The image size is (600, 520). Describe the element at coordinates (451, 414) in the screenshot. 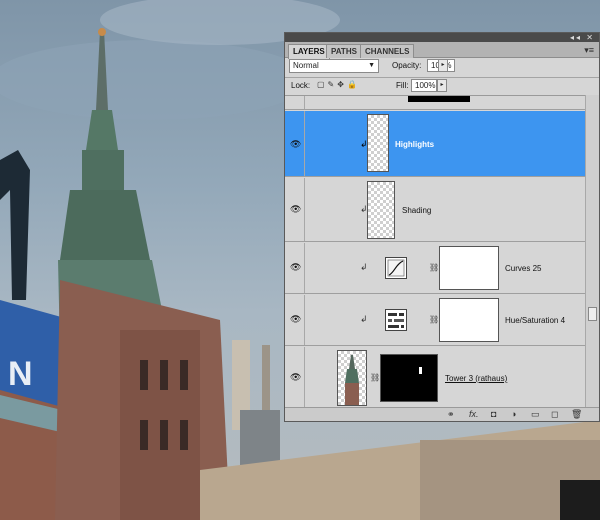

I see `link-layers-icon: ⚭` at that location.